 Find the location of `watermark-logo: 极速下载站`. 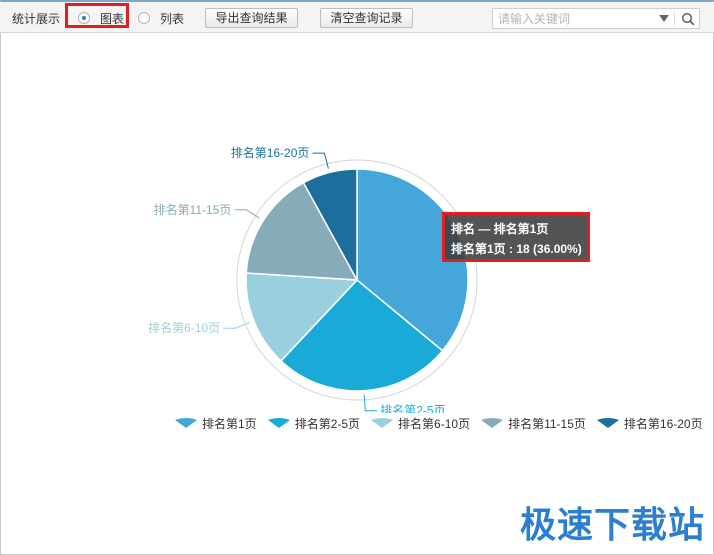

watermark-logo: 极速下载站 is located at coordinates (613, 525).